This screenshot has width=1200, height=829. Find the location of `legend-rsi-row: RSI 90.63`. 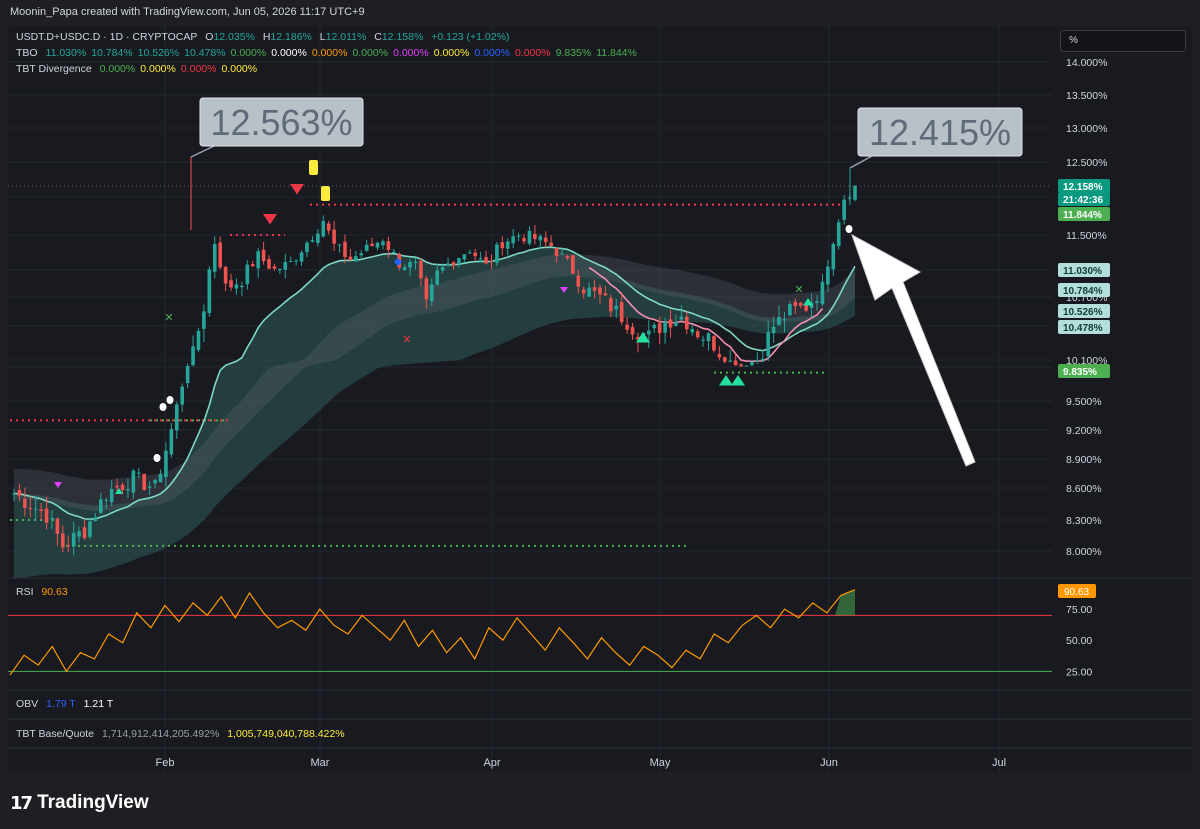

legend-rsi-row: RSI 90.63 is located at coordinates (44, 592).